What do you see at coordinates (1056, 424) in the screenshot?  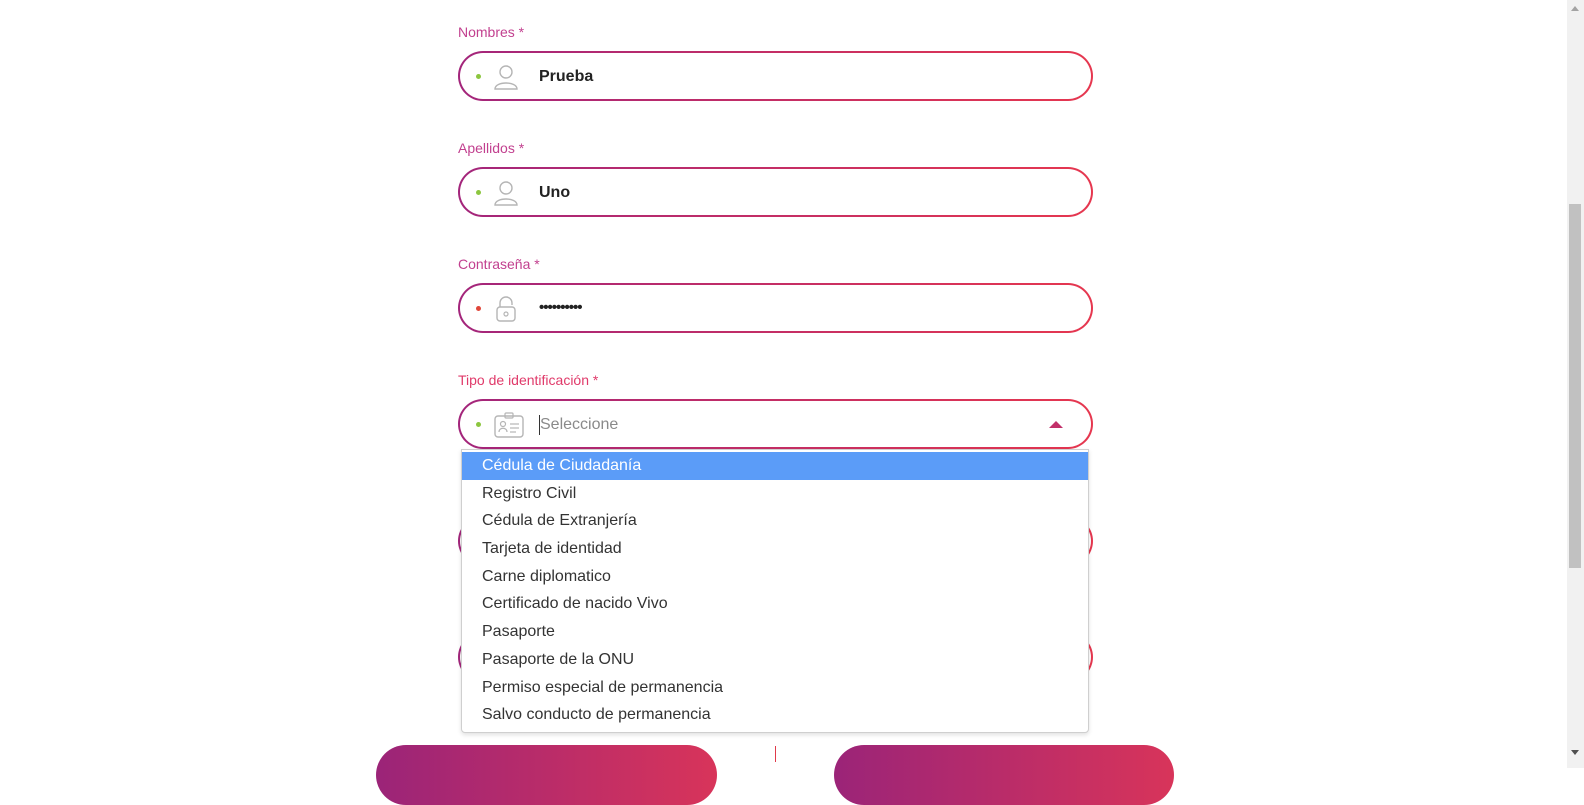 I see `caret-up-icon` at bounding box center [1056, 424].